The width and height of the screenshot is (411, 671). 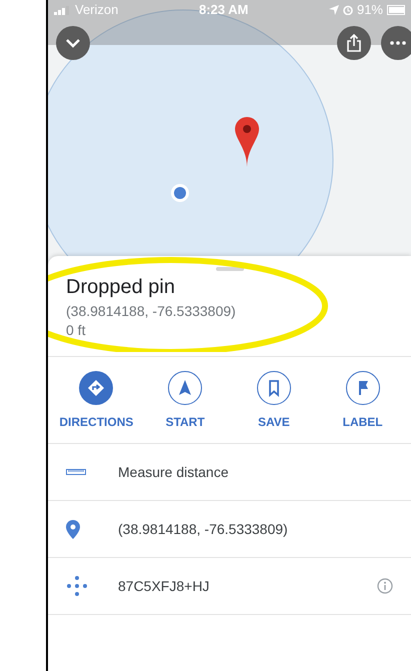 I want to click on action-button: DIRECTIONS, so click(x=96, y=401).